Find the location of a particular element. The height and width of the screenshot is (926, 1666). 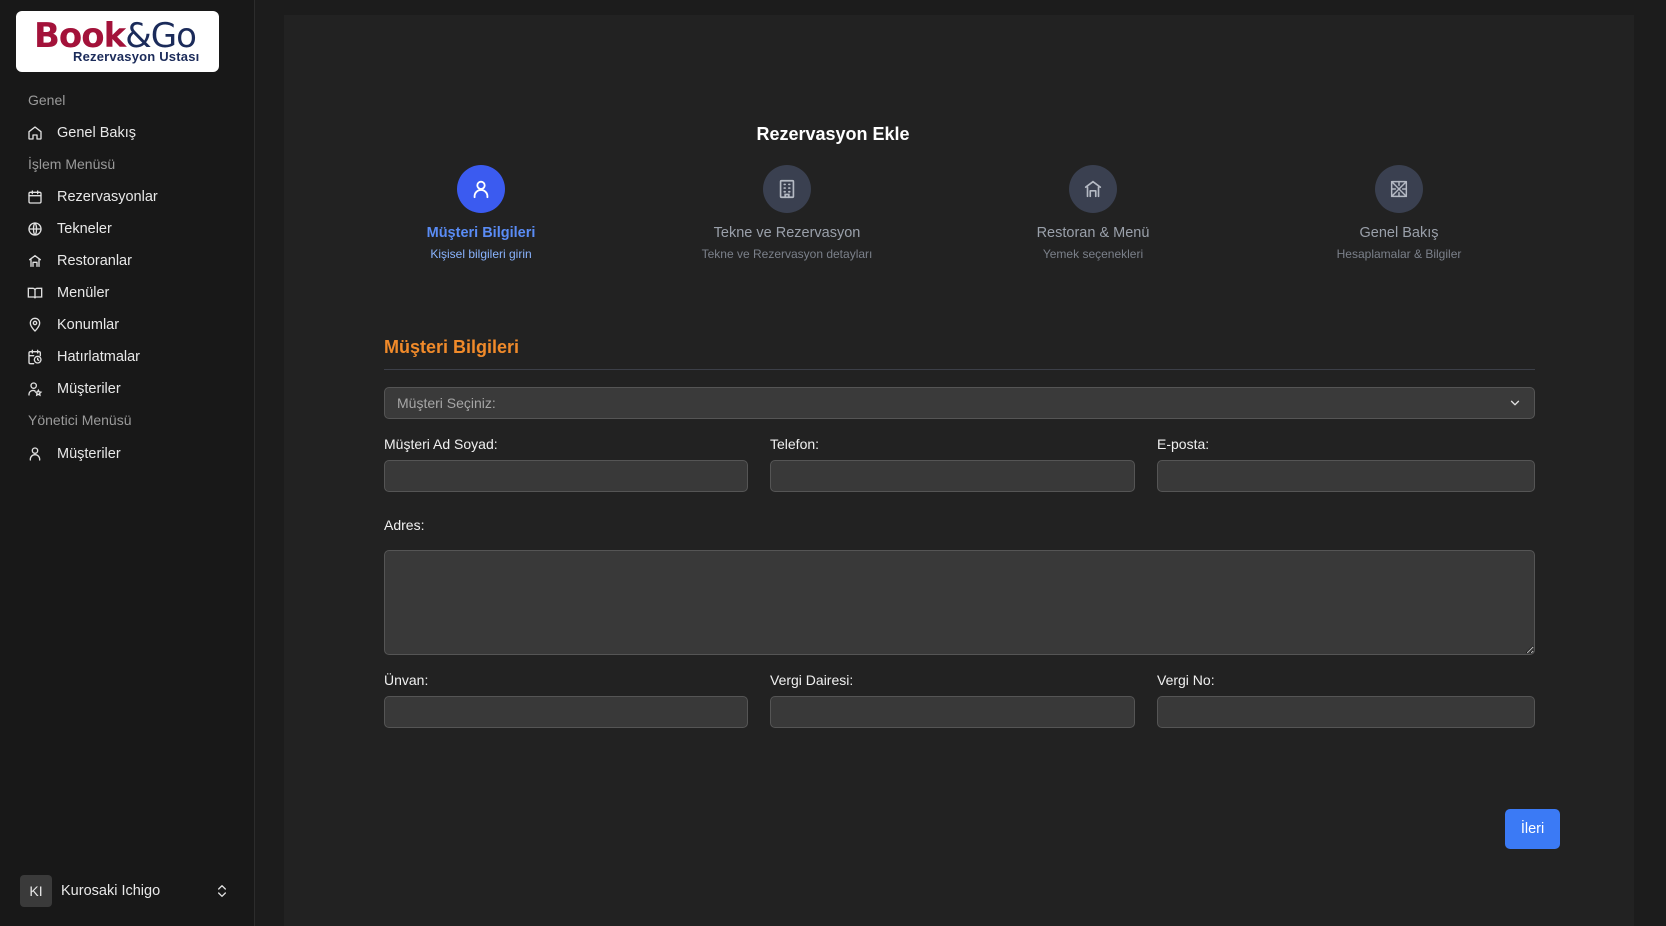

chevrons-up-down-icon is located at coordinates (222, 891).